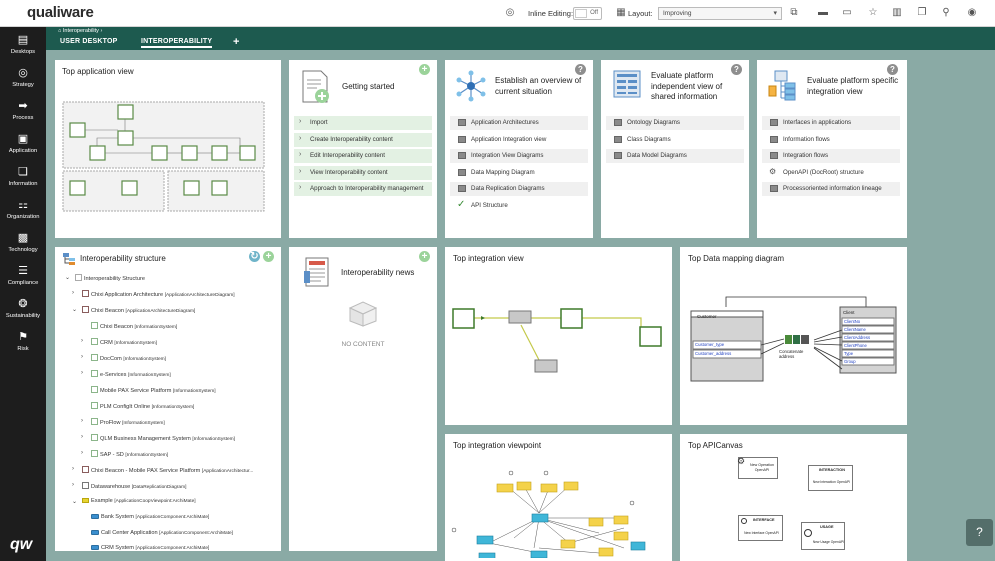 The height and width of the screenshot is (561, 995). What do you see at coordinates (177, 43) in the screenshot?
I see `tab-interoperability: INTEROPERABILITY` at bounding box center [177, 43].